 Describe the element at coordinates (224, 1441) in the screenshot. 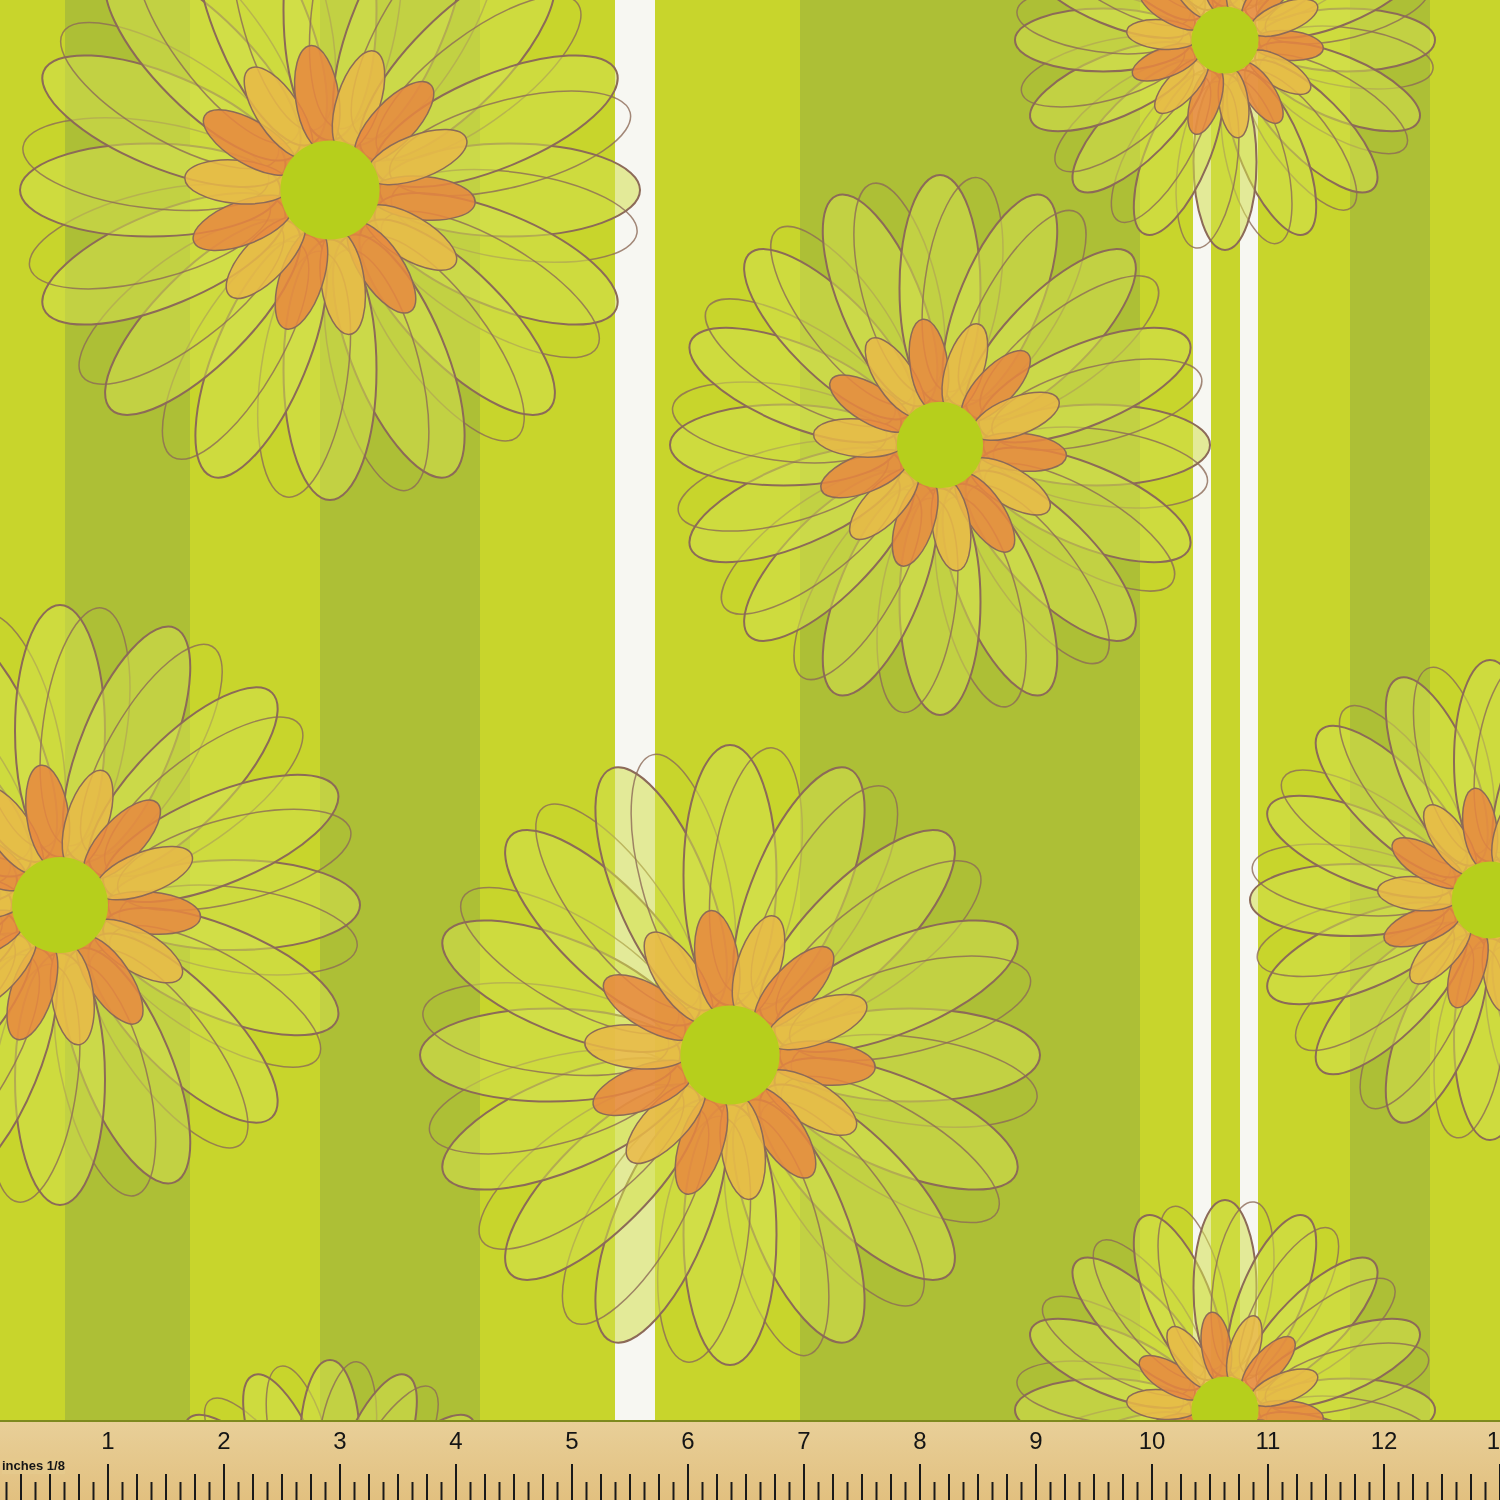

I see `ruler-number: 2` at that location.